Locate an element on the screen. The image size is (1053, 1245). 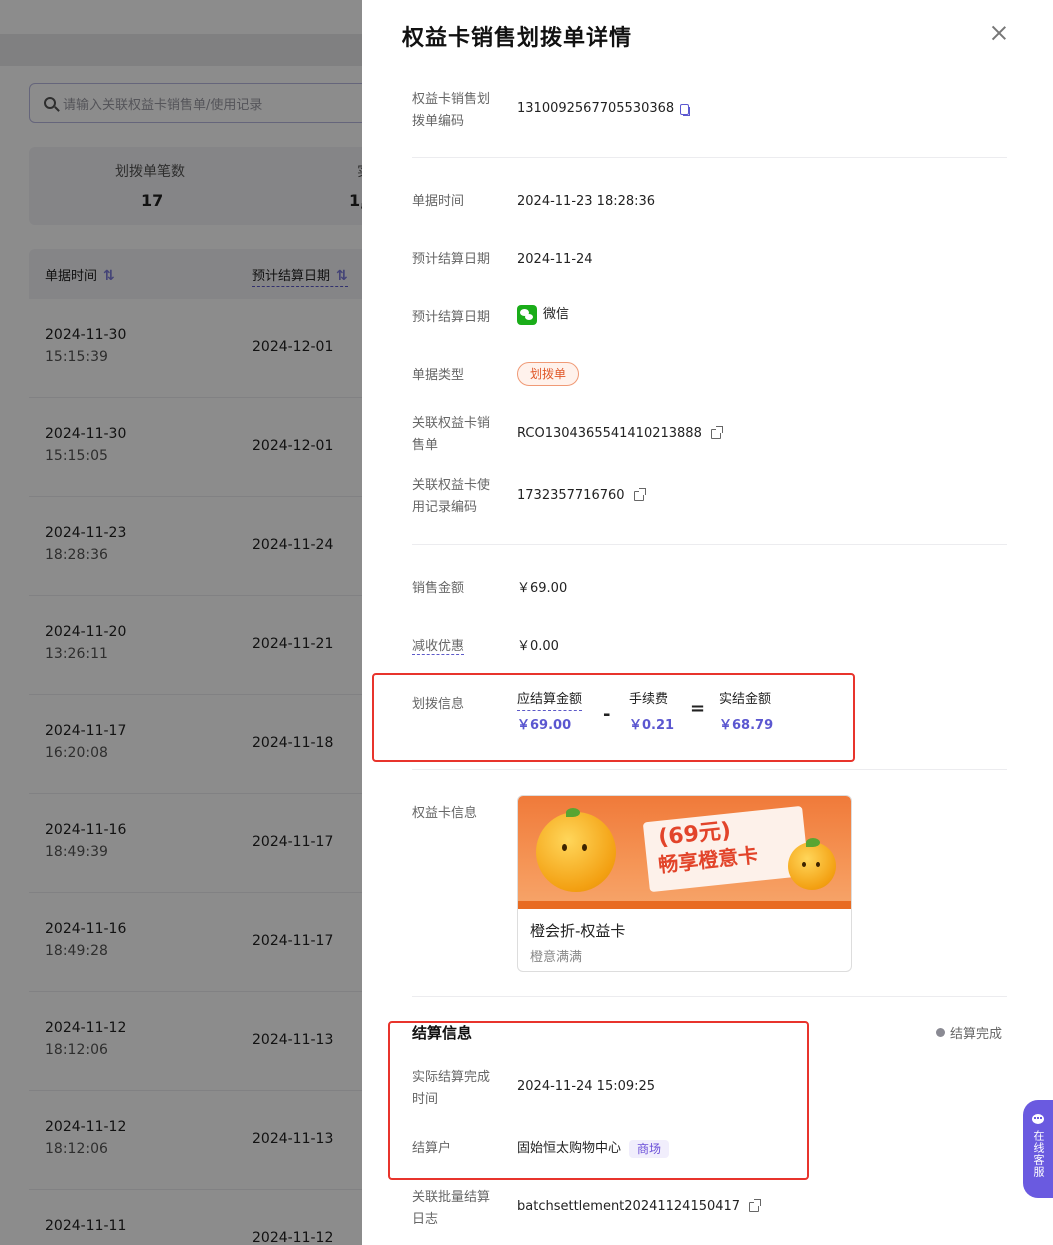
copy-icon is located at coordinates (685, 109).